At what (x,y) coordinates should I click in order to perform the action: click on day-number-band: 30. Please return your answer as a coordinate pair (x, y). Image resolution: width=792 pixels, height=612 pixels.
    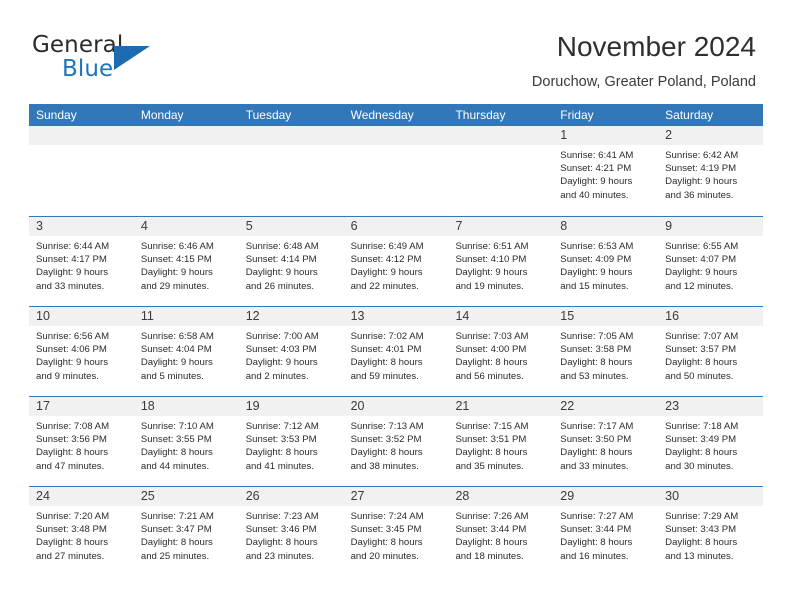
    Looking at the image, I should click on (711, 496).